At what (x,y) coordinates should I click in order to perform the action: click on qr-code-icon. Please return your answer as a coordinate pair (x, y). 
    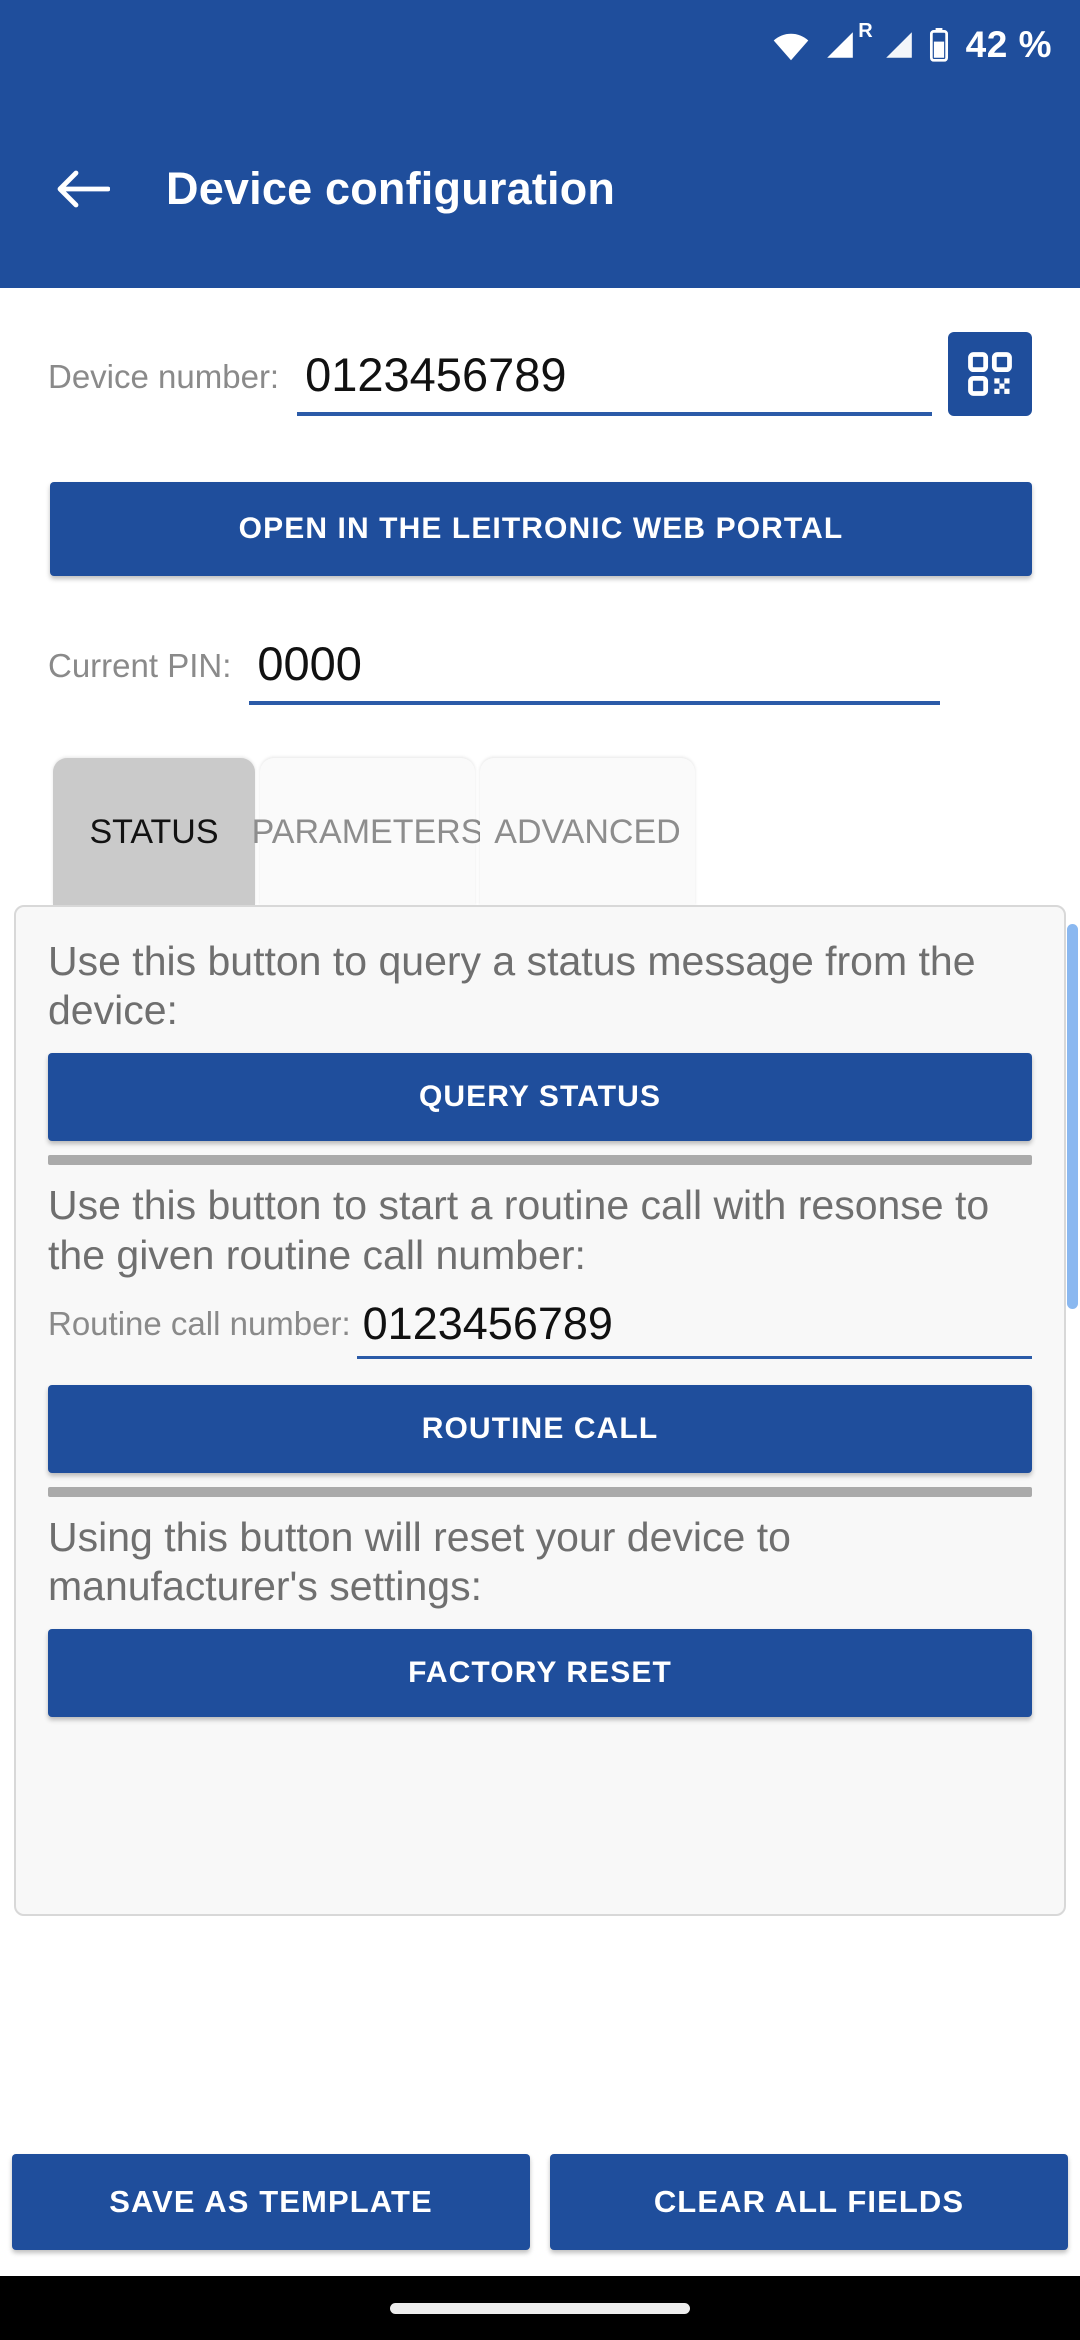
    Looking at the image, I should click on (990, 374).